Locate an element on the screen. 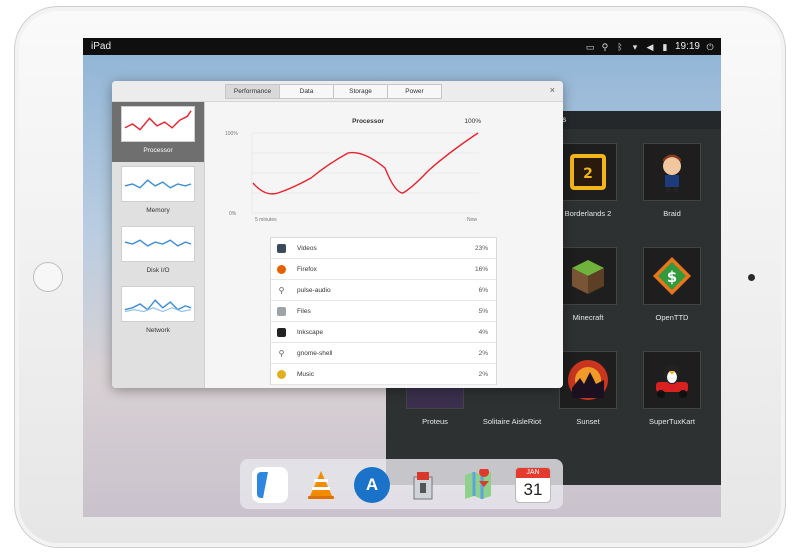 This screenshot has height=554, width=800. disk-io-thumbnail is located at coordinates (158, 244).